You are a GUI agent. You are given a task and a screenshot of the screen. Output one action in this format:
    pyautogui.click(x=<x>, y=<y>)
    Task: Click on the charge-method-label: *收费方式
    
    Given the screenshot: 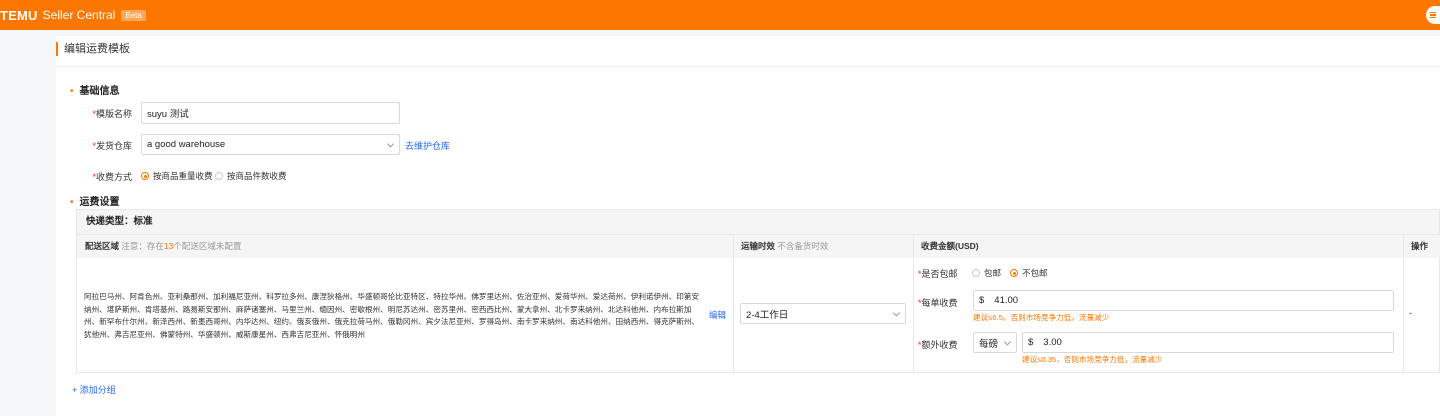 What is the action you would take?
    pyautogui.click(x=112, y=177)
    